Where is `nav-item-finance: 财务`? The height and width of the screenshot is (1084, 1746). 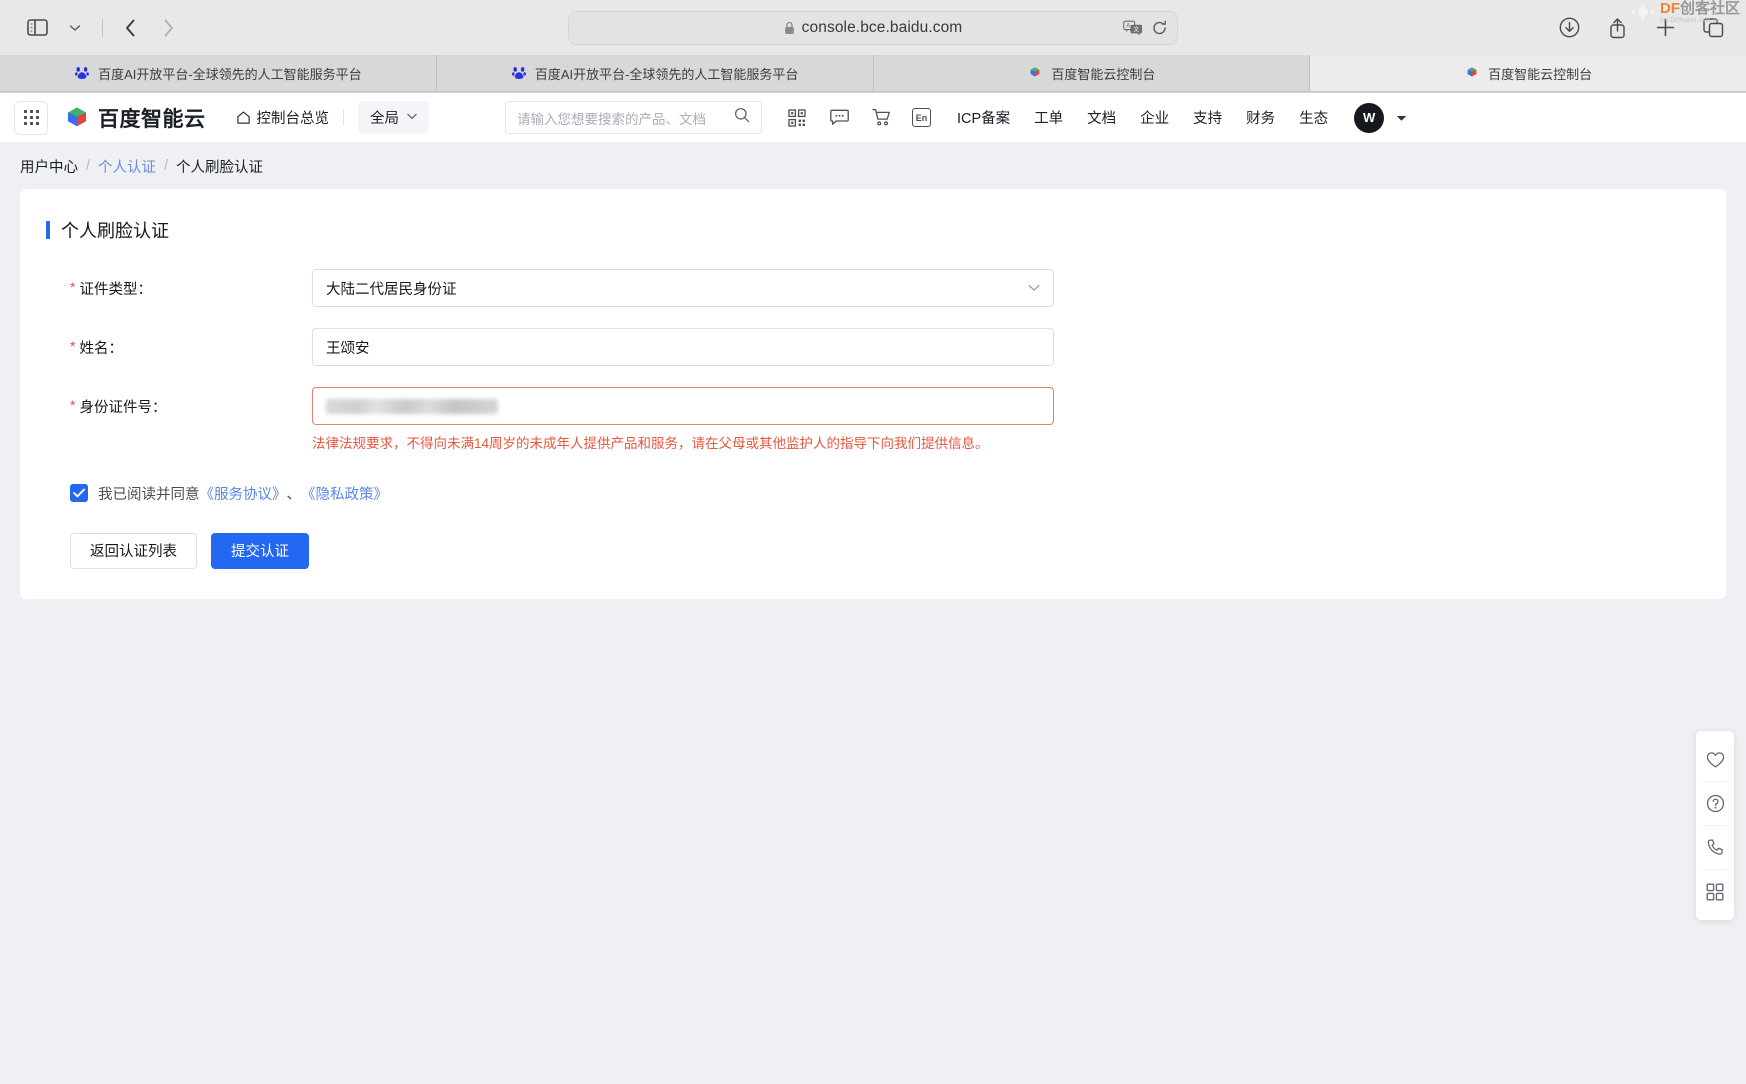 nav-item-finance: 财务 is located at coordinates (1260, 117).